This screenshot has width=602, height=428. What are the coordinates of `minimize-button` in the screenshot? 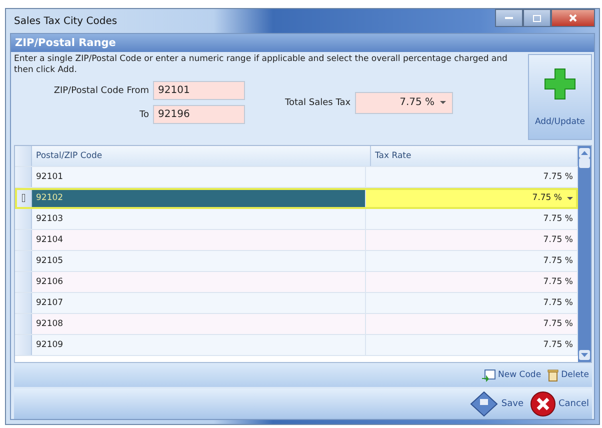 It's located at (509, 18).